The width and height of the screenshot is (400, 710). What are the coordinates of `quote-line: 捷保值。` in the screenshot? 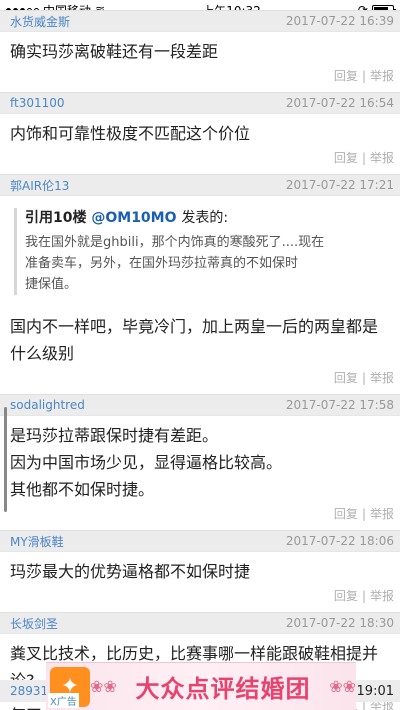 It's located at (51, 284).